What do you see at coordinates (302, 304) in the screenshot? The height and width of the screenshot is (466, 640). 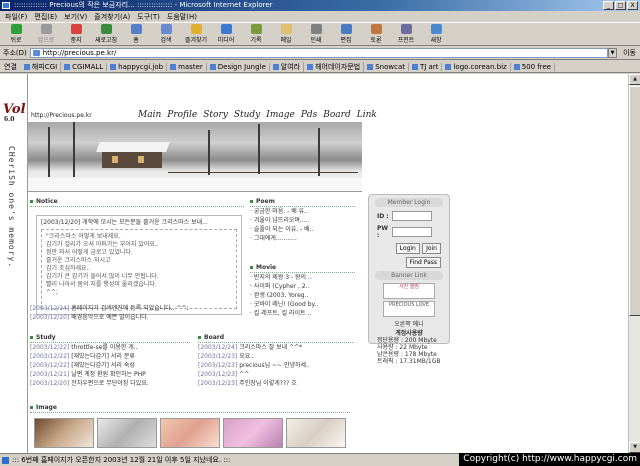 I see `movie-row: · 굿바이 레닌! (Good by..` at bounding box center [302, 304].